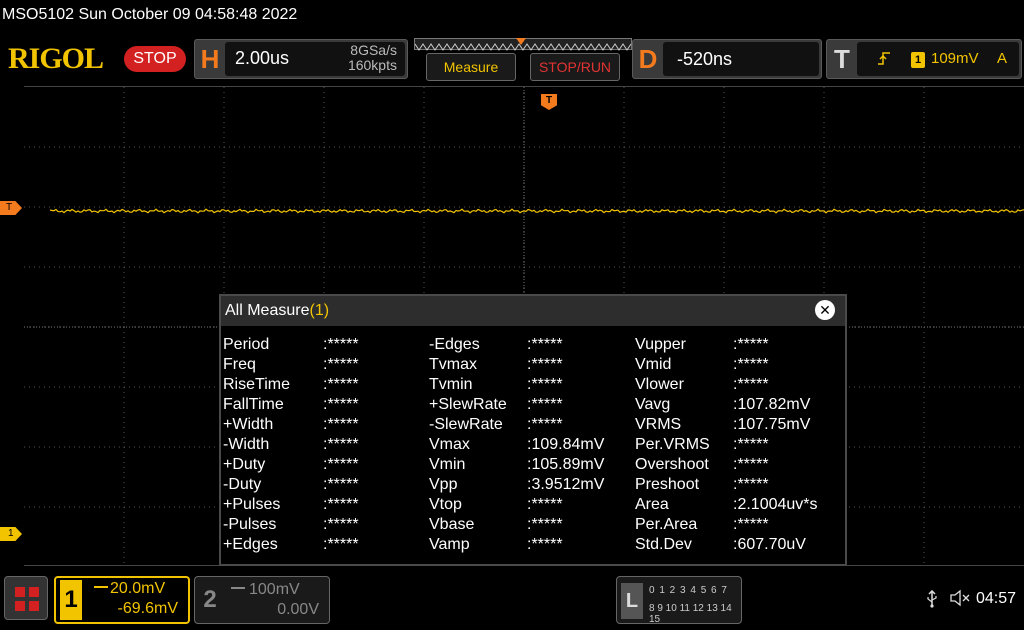 Image resolution: width=1024 pixels, height=630 pixels. What do you see at coordinates (632, 601) in the screenshot?
I see `logic-letter: L` at bounding box center [632, 601].